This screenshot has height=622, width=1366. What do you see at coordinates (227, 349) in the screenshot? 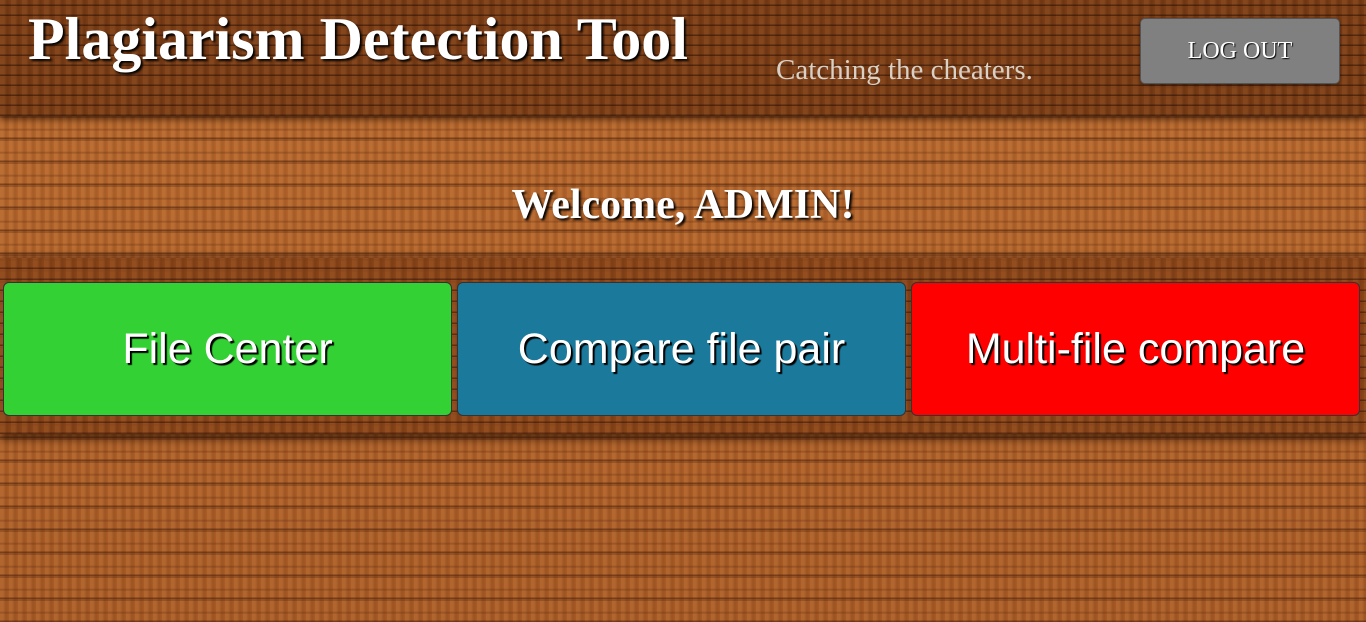
I see `file-center-button: File Center` at bounding box center [227, 349].